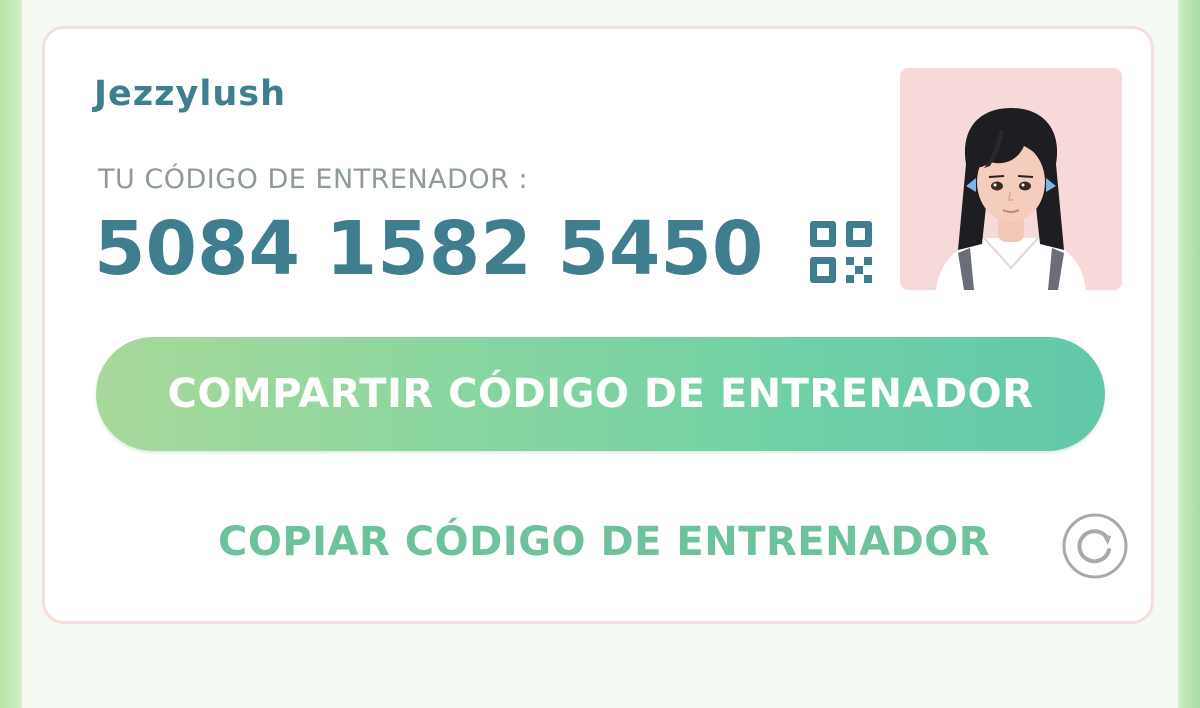 The width and height of the screenshot is (1200, 708). Describe the element at coordinates (841, 252) in the screenshot. I see `qr-code-icon` at that location.